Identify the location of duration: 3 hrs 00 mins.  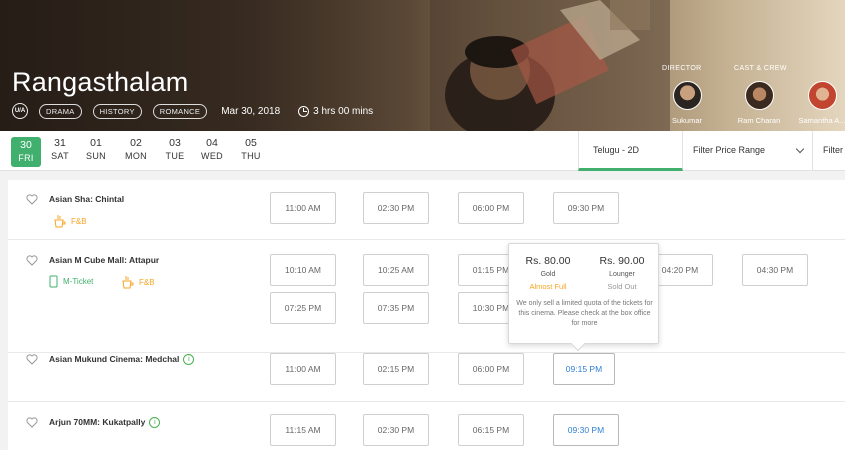
(343, 111).